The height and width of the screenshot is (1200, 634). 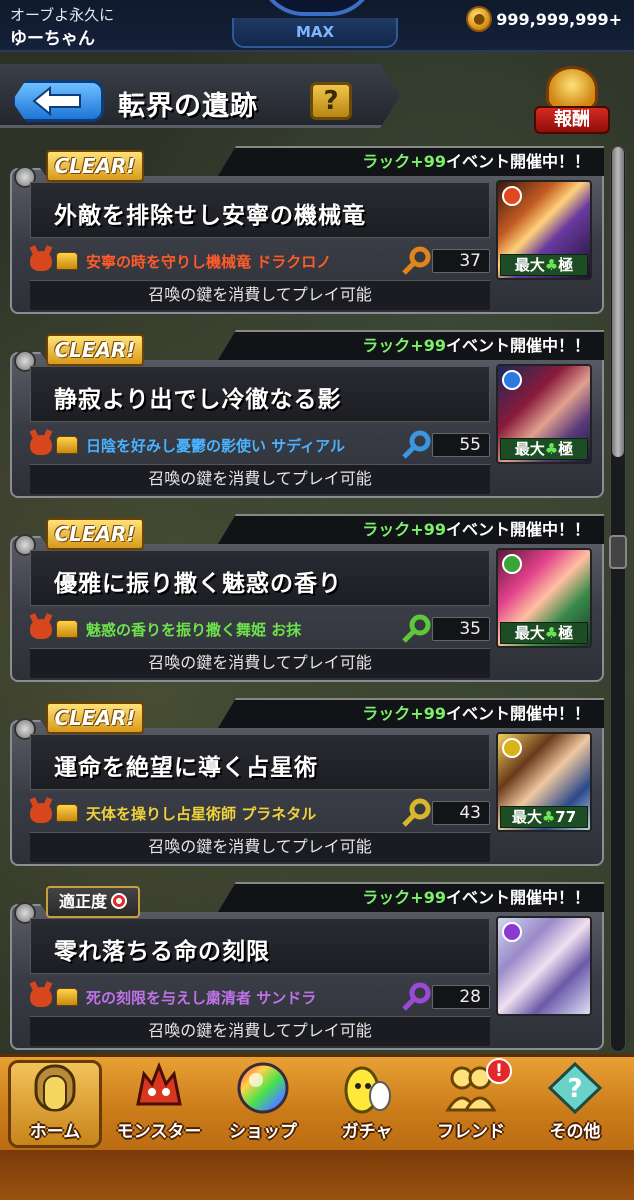 What do you see at coordinates (62, 15) in the screenshot?
I see `status-title: オーブよ永久に` at bounding box center [62, 15].